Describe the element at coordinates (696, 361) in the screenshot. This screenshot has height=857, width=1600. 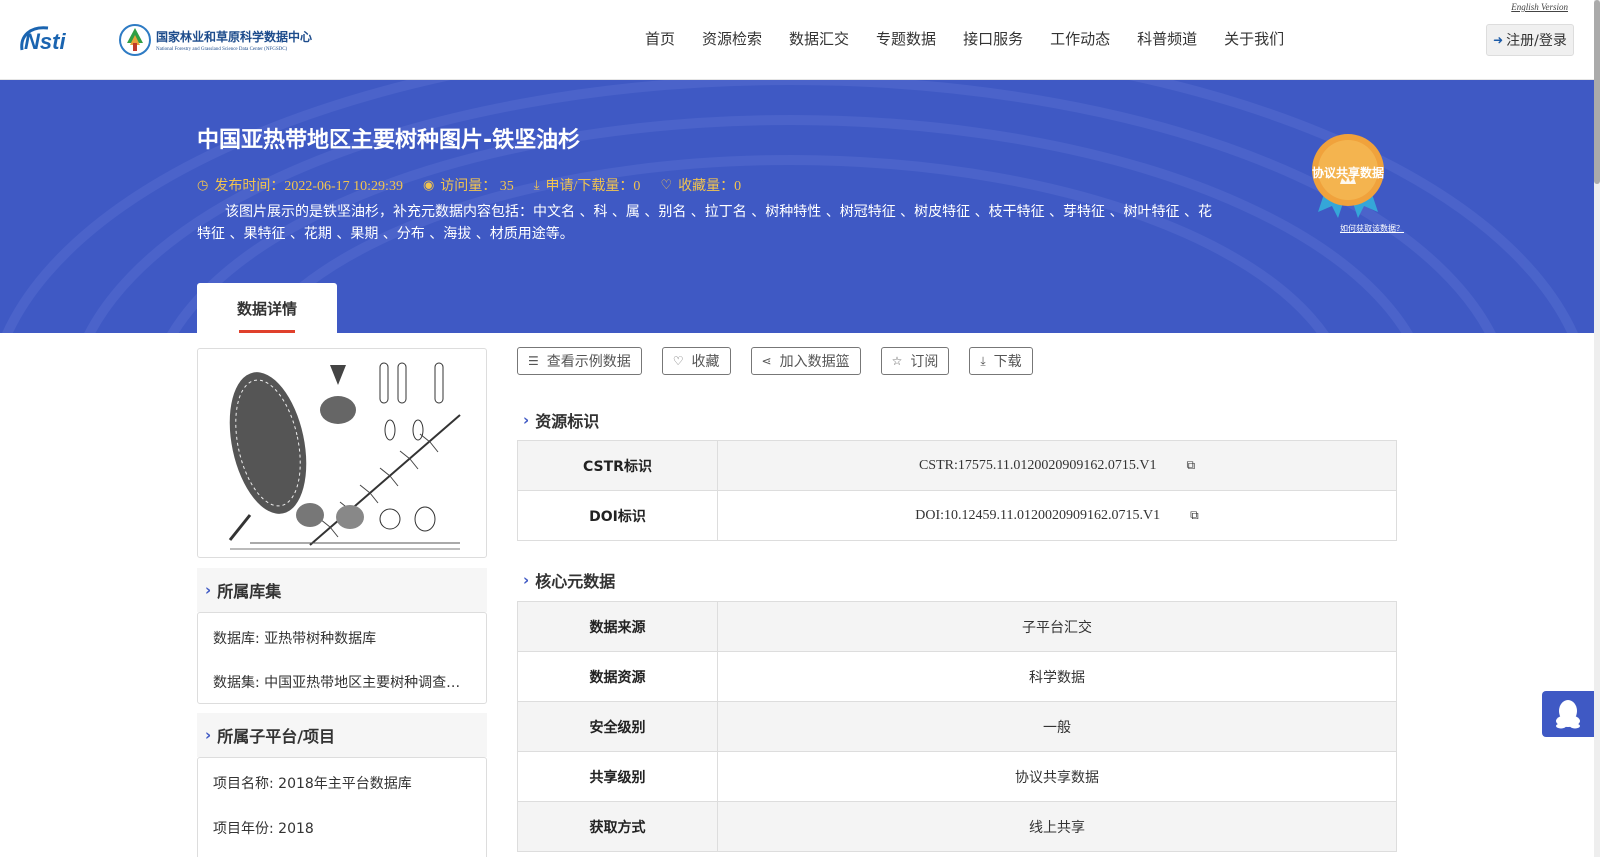
I see `favorite-button: ♡ 收藏` at that location.